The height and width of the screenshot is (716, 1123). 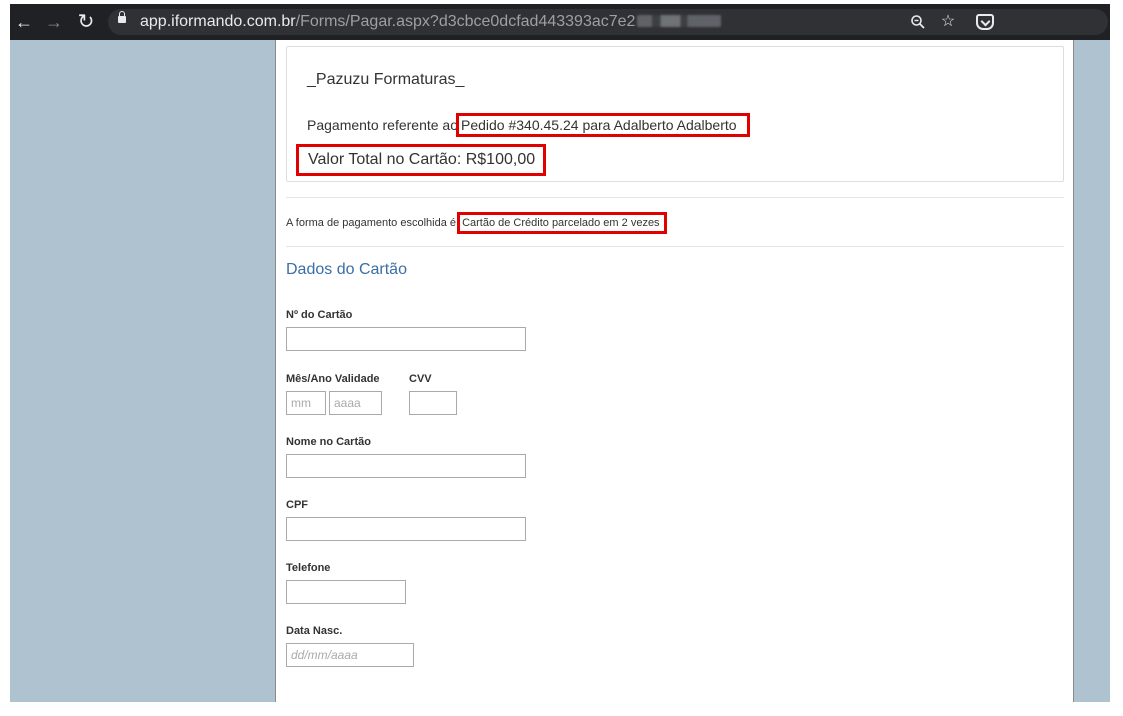 I want to click on payment-method-highlight: Cartão de Crédito parcelado em 2 vezes, so click(x=562, y=223).